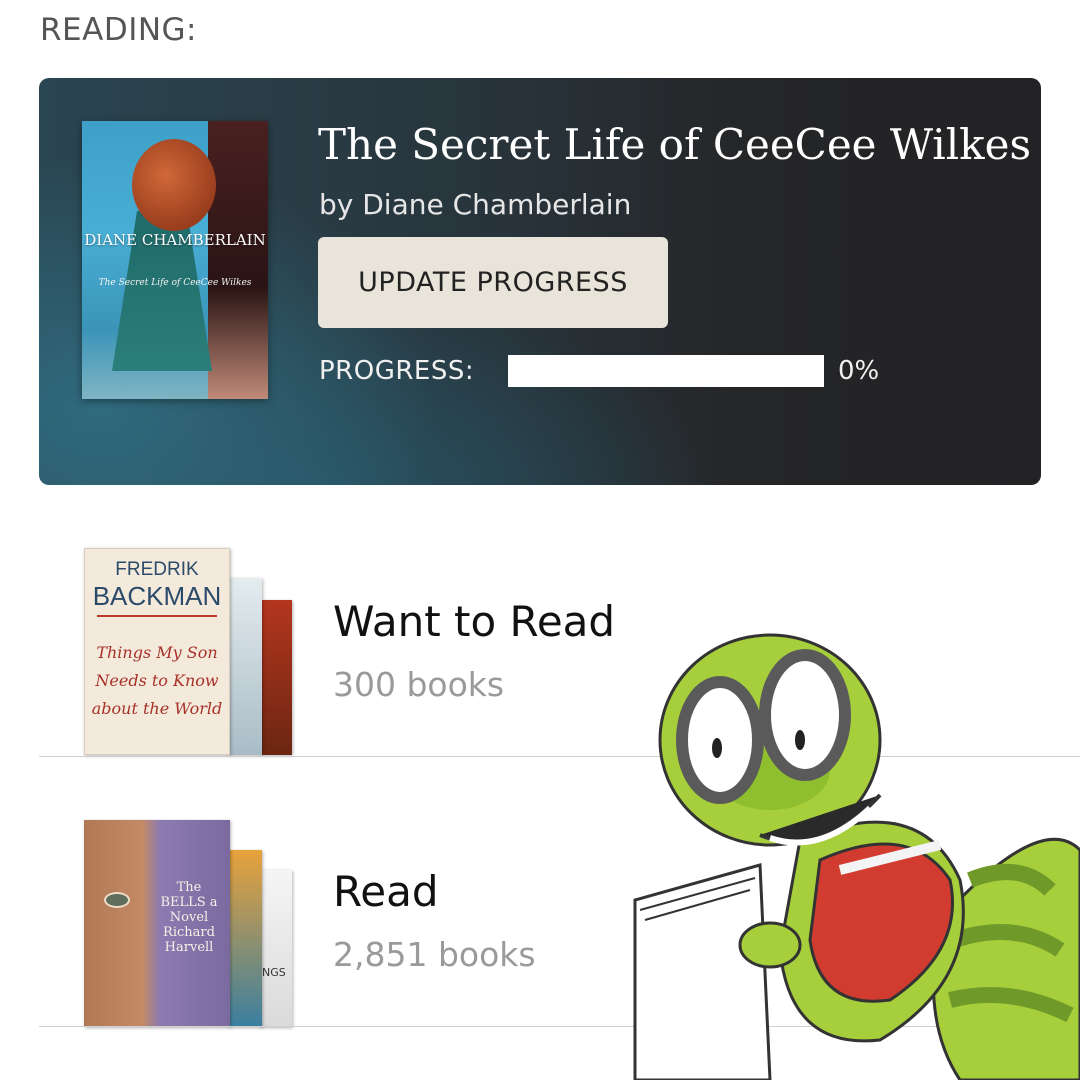 Image resolution: width=1080 pixels, height=1080 pixels. I want to click on cover-text: NGS, so click(274, 972).